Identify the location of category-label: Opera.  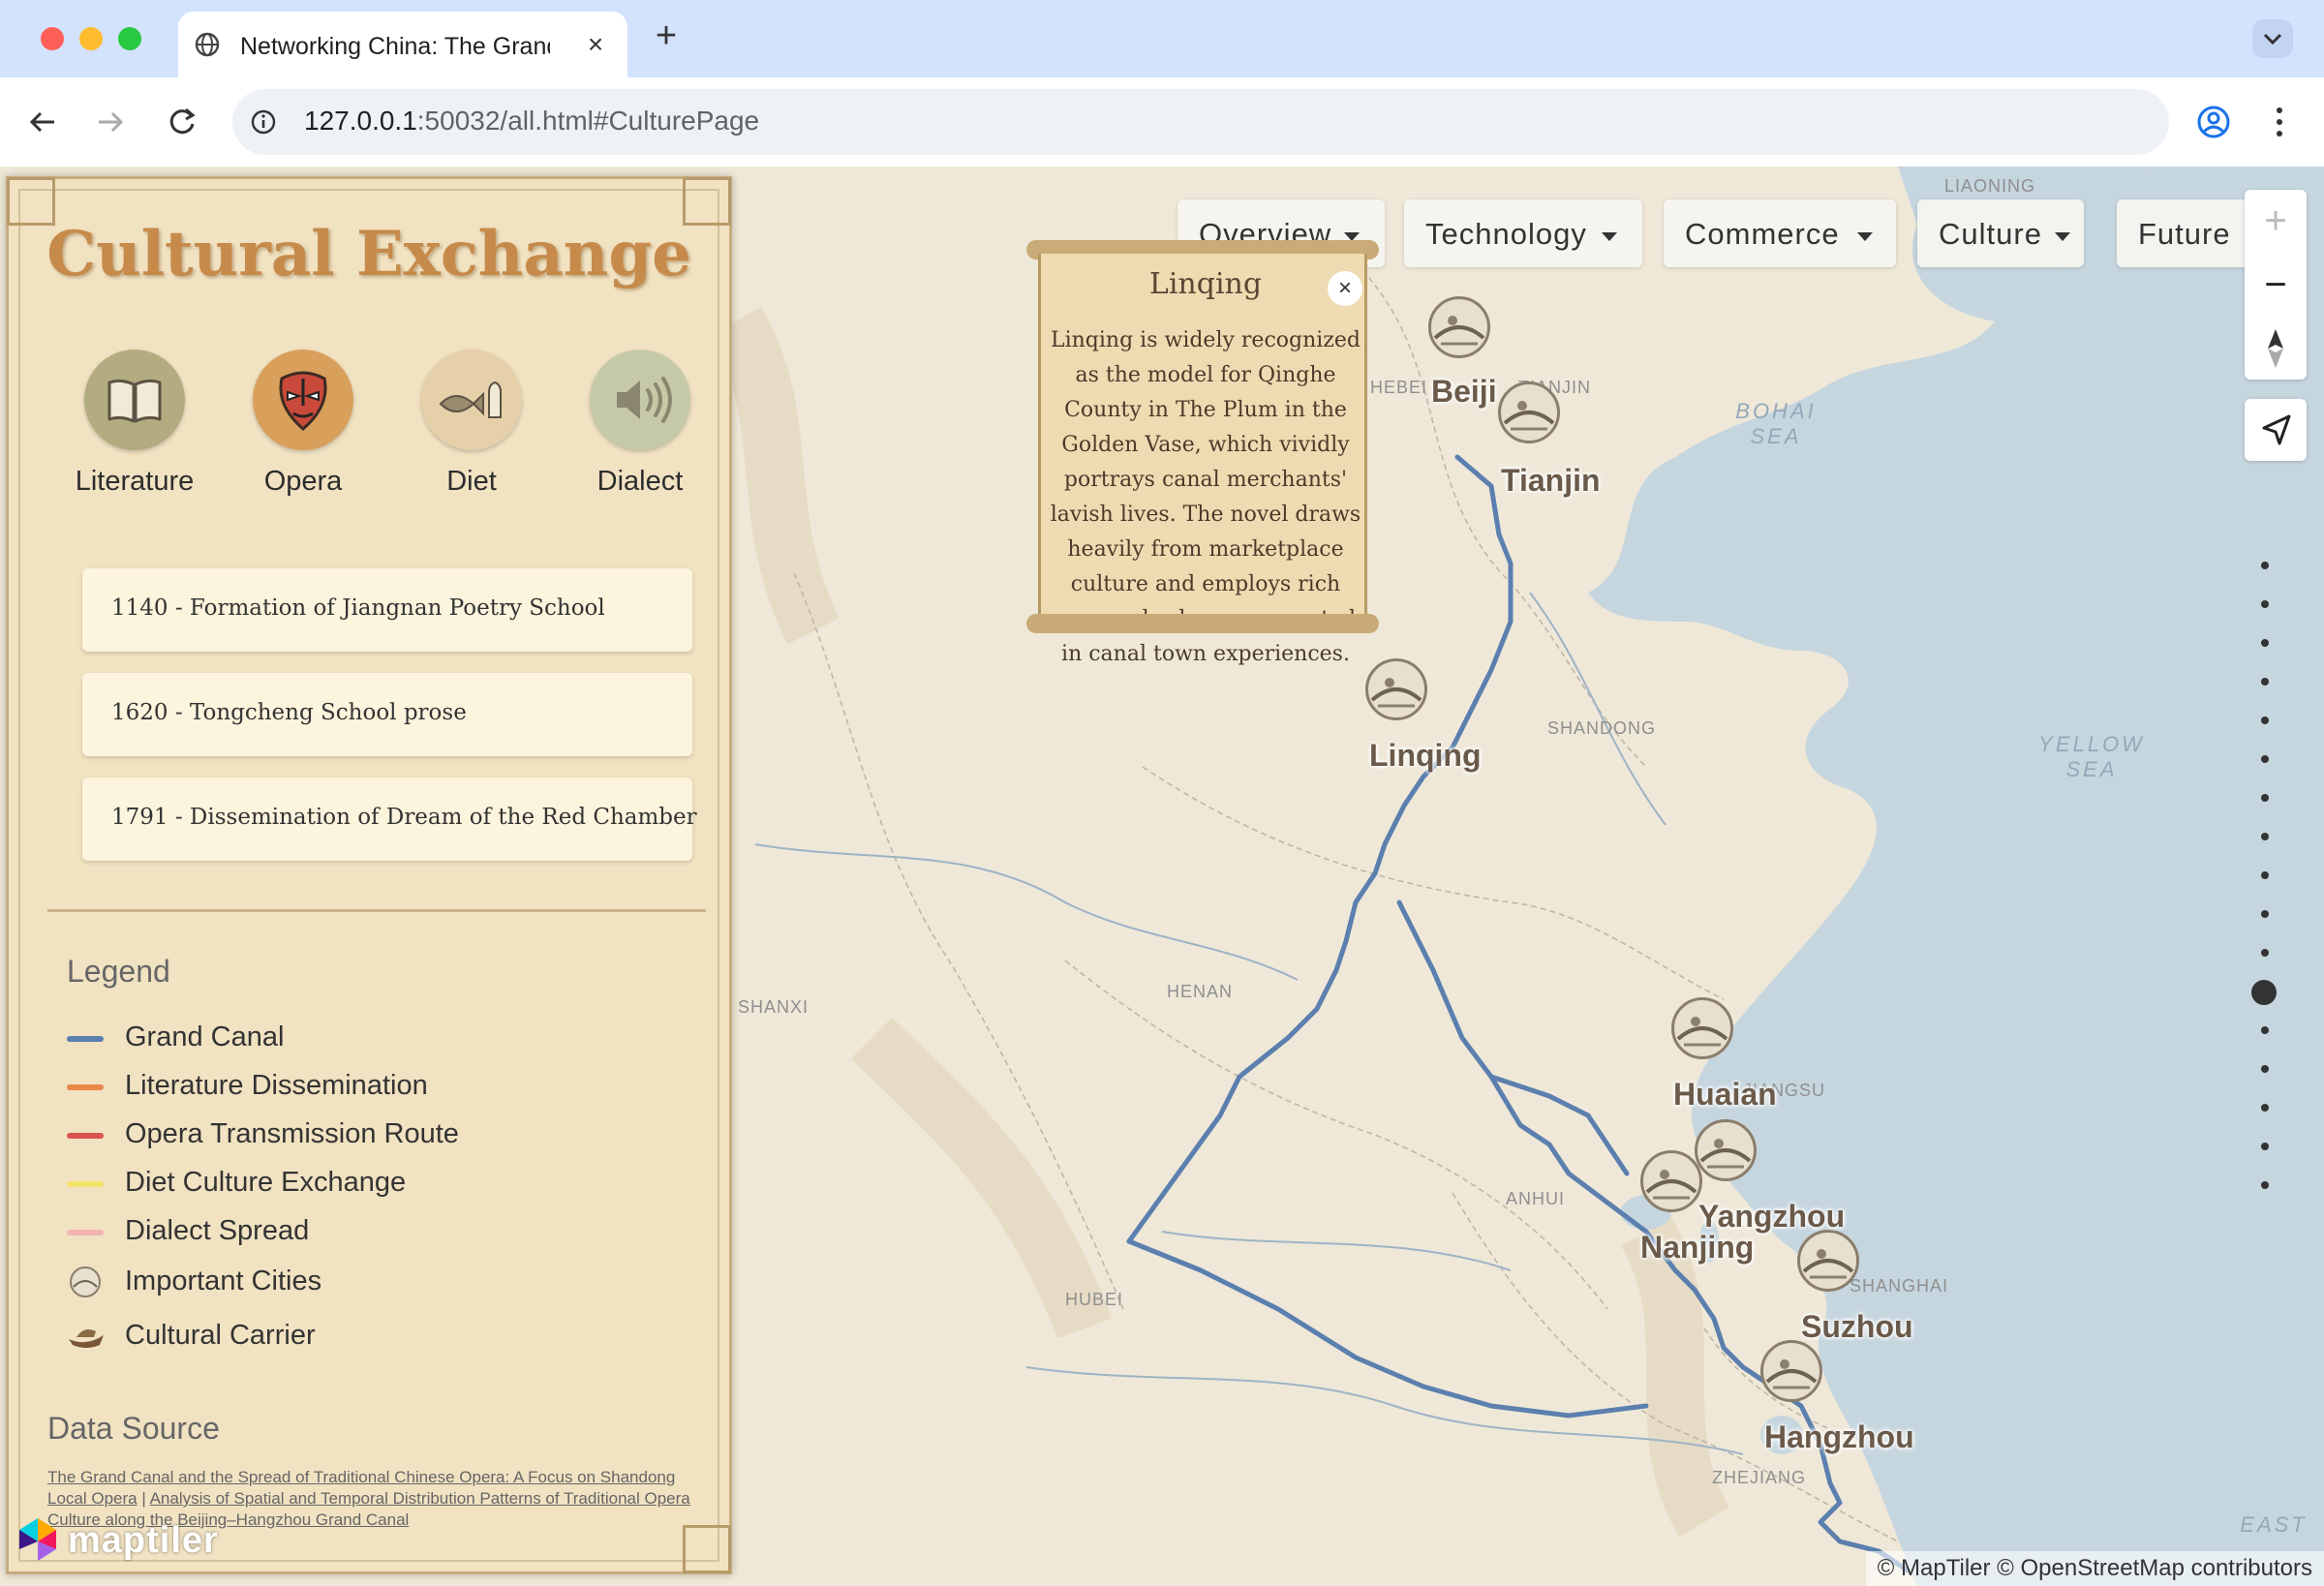
(303, 481).